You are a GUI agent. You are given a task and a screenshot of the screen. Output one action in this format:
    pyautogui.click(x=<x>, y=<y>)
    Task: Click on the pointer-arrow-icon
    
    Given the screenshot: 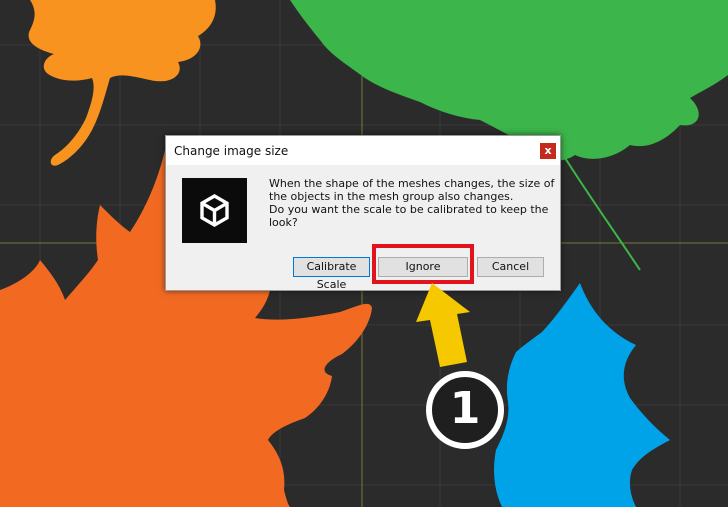 What is the action you would take?
    pyautogui.click(x=443, y=325)
    